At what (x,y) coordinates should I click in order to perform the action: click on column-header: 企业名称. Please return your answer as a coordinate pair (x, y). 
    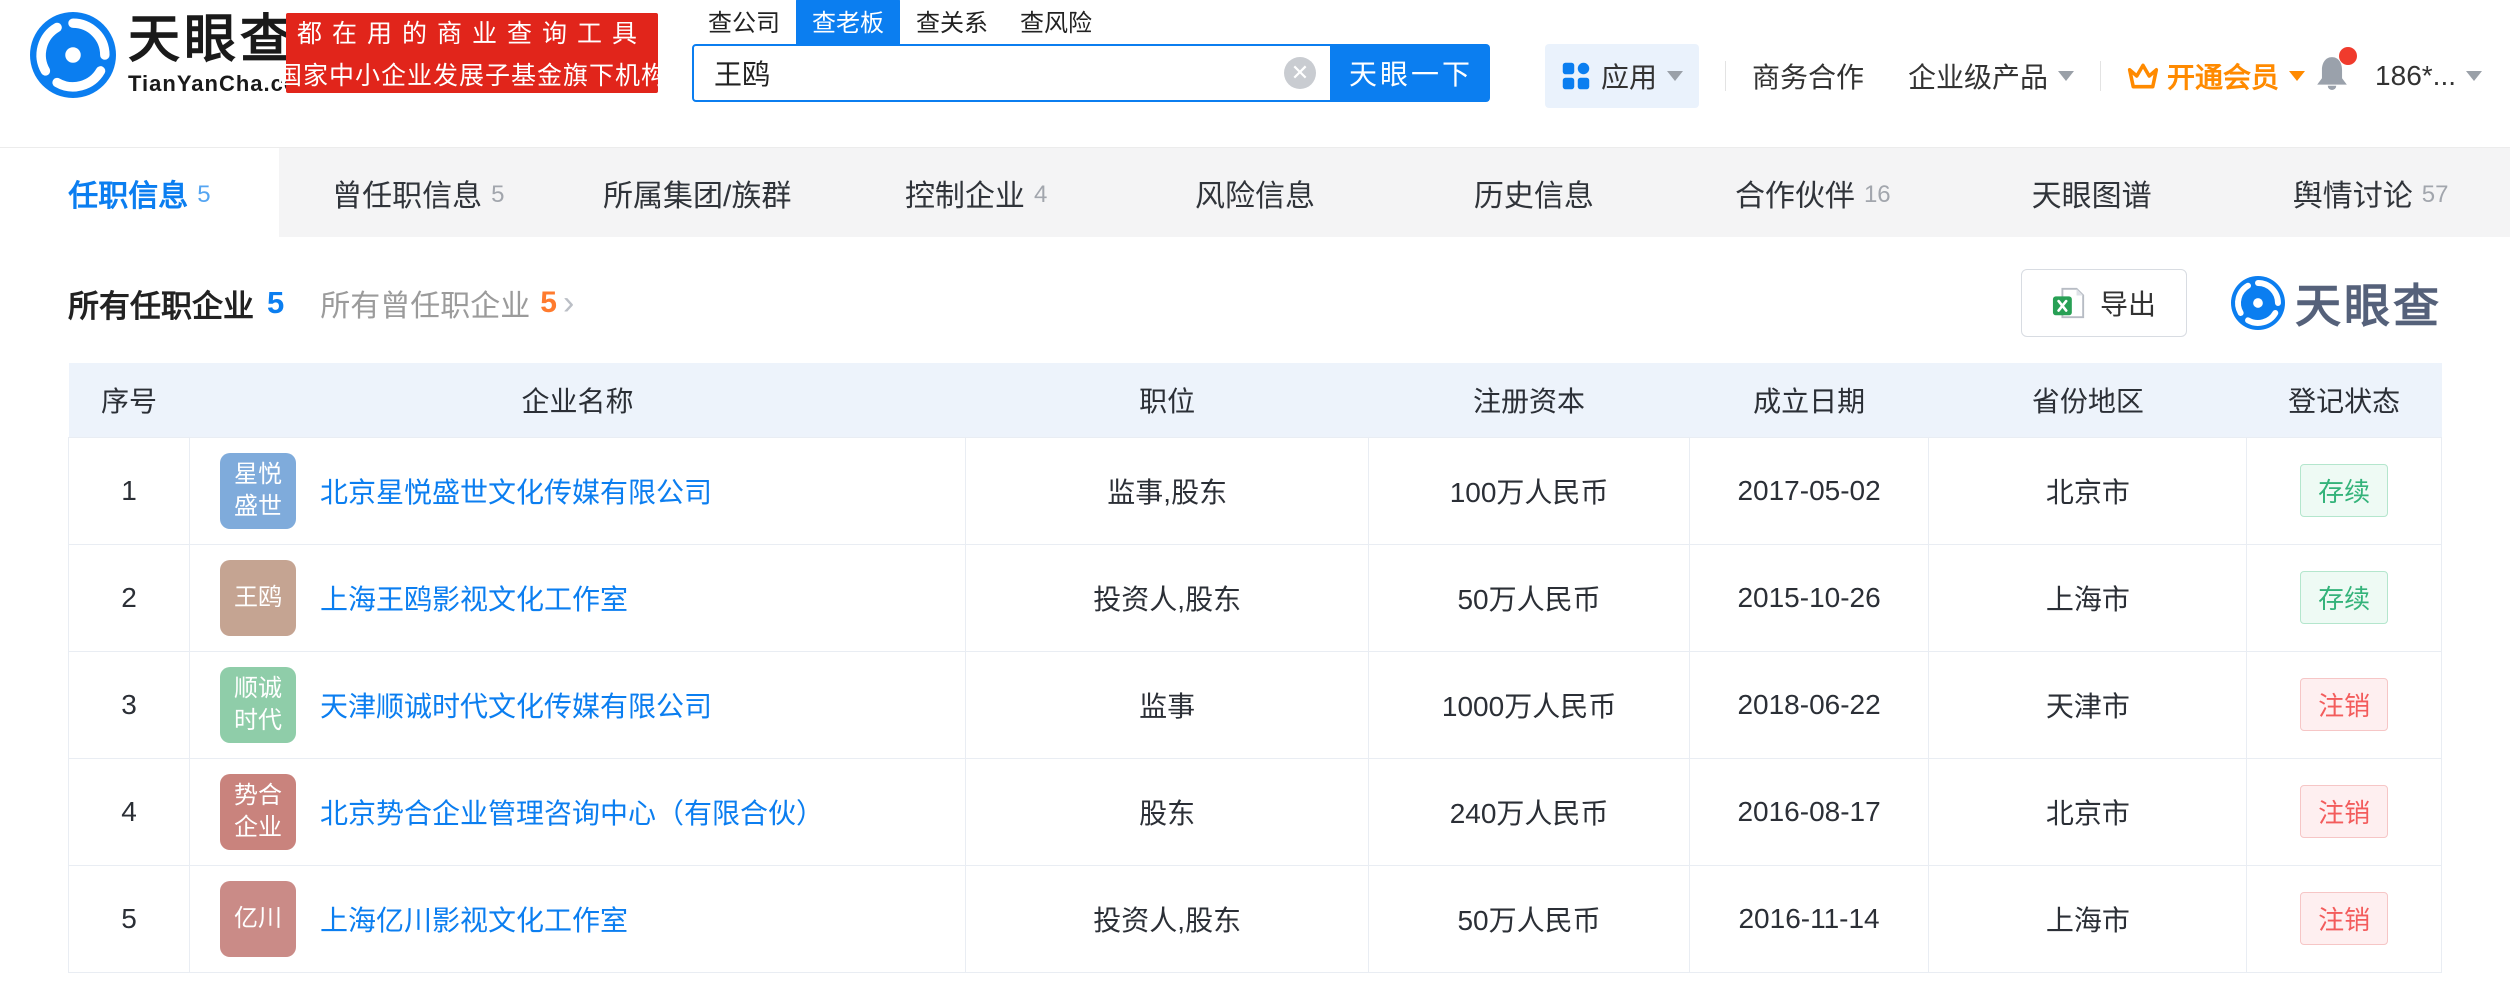
    Looking at the image, I should click on (577, 400).